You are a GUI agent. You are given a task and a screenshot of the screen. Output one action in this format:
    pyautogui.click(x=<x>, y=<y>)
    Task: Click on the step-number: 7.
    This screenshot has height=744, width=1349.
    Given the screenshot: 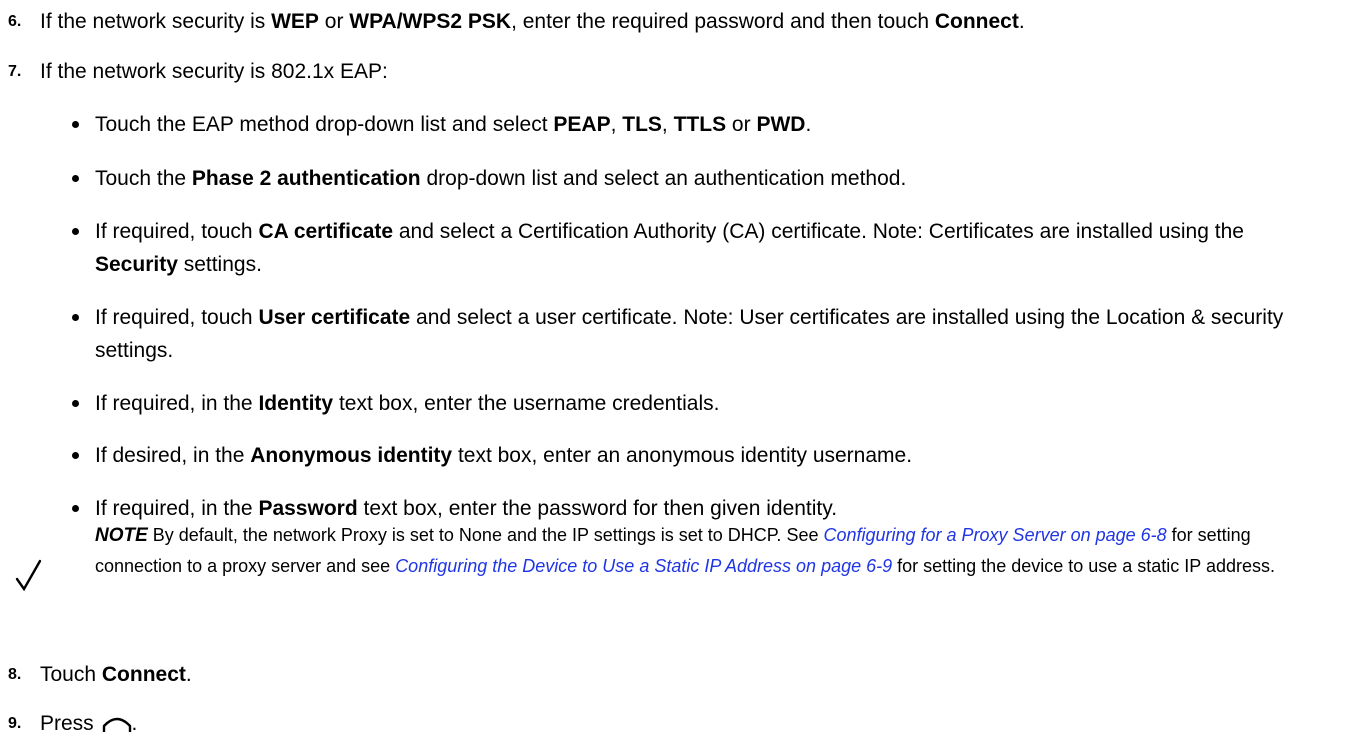 What is the action you would take?
    pyautogui.click(x=15, y=71)
    